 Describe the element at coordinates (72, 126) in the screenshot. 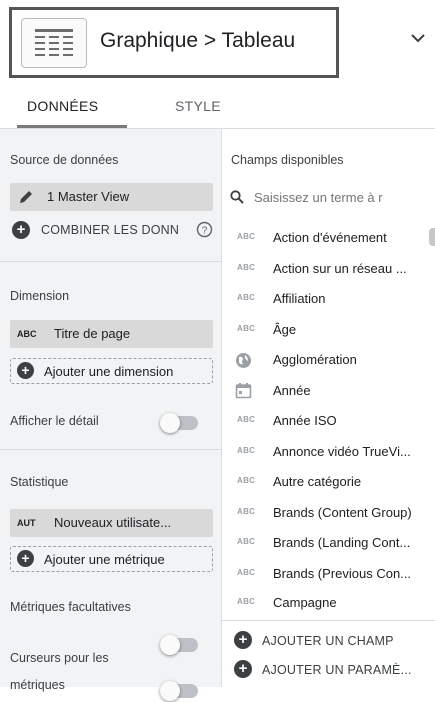

I see `active-tab-indicator` at that location.